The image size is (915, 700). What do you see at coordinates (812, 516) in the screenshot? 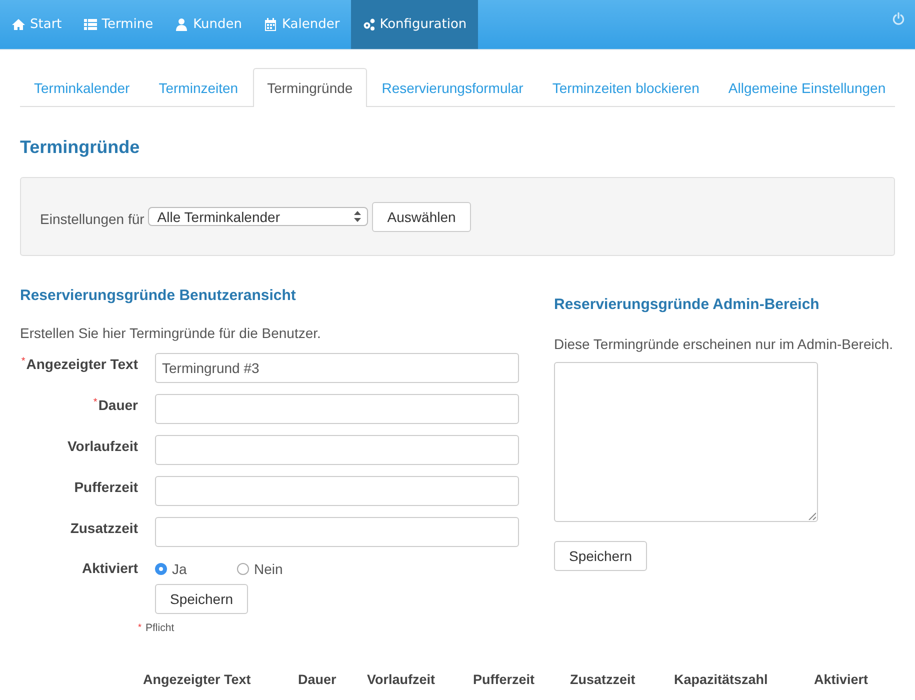
I see `resize-grip-icon` at bounding box center [812, 516].